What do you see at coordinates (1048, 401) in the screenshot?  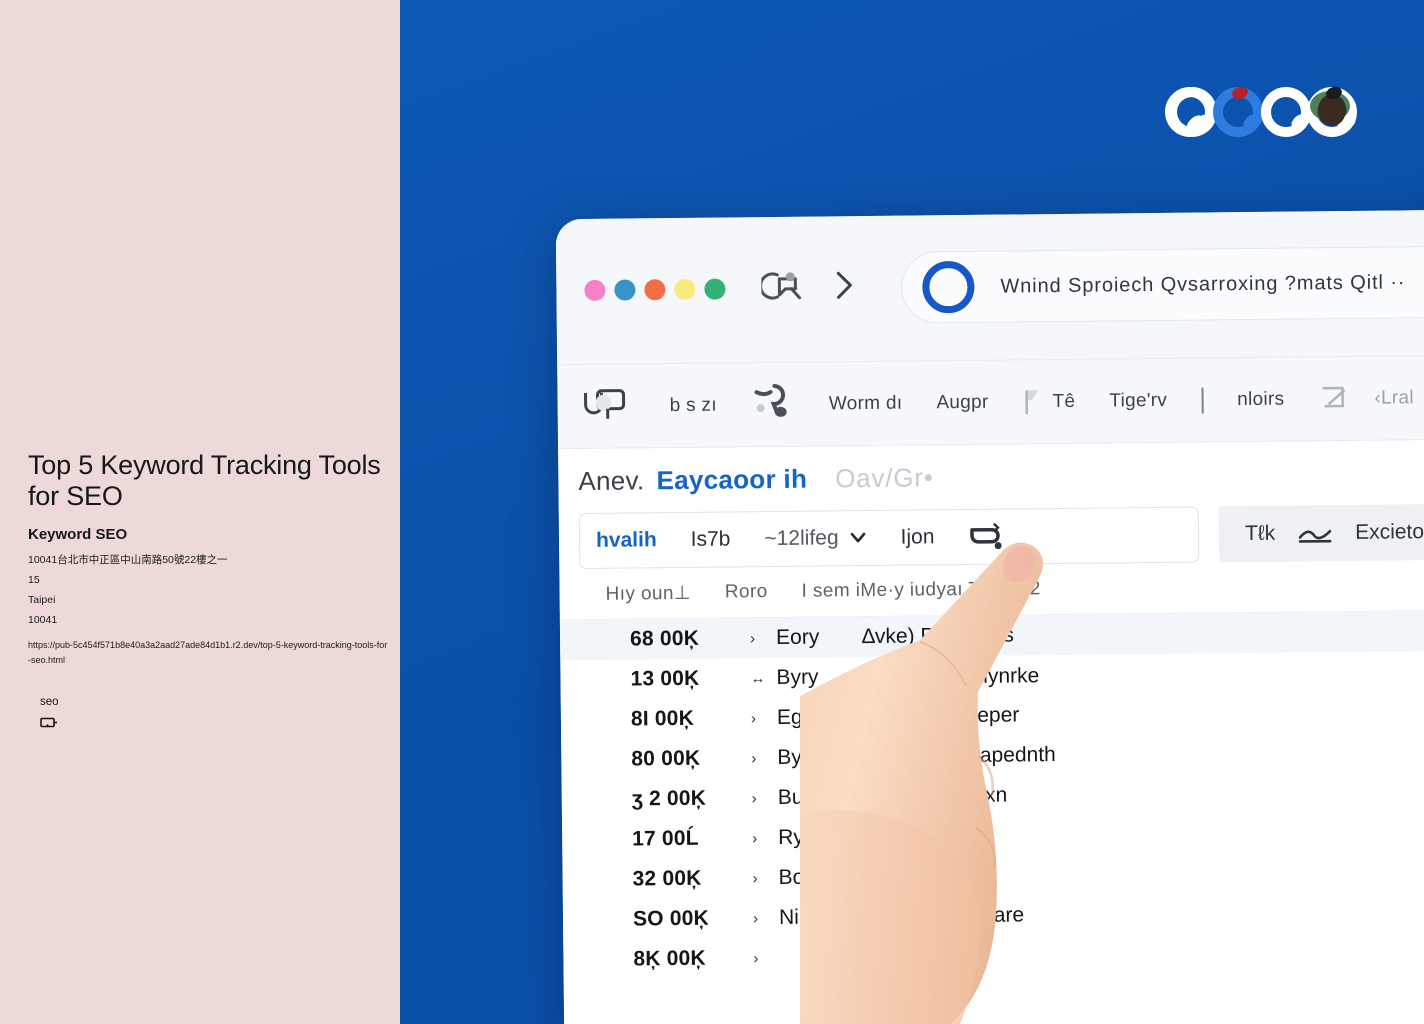 I see `toolbar-item-te: Tê` at bounding box center [1048, 401].